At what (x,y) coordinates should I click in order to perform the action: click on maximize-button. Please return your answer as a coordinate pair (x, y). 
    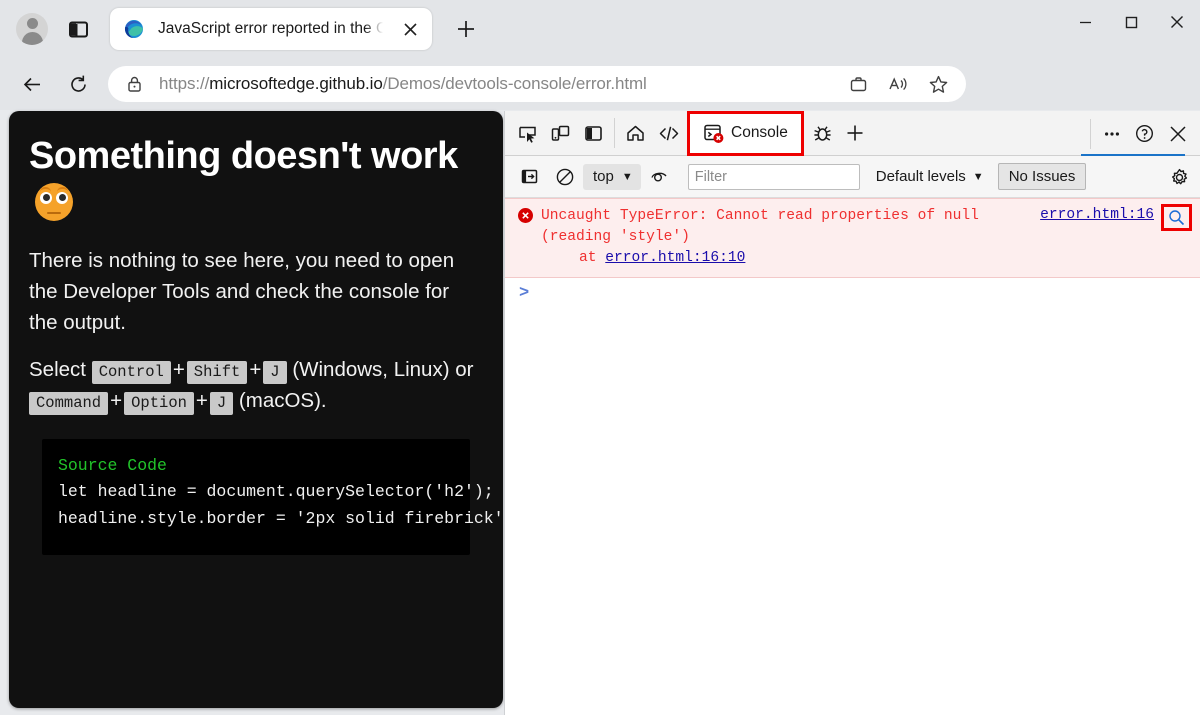
    Looking at the image, I should click on (1131, 22).